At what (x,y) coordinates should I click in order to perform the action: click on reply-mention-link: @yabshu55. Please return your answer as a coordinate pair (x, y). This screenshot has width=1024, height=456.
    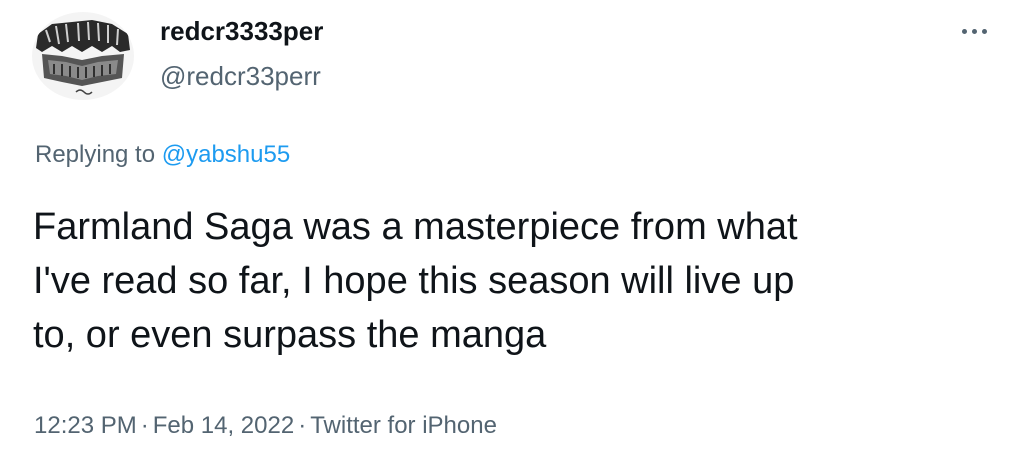
    Looking at the image, I should click on (226, 154).